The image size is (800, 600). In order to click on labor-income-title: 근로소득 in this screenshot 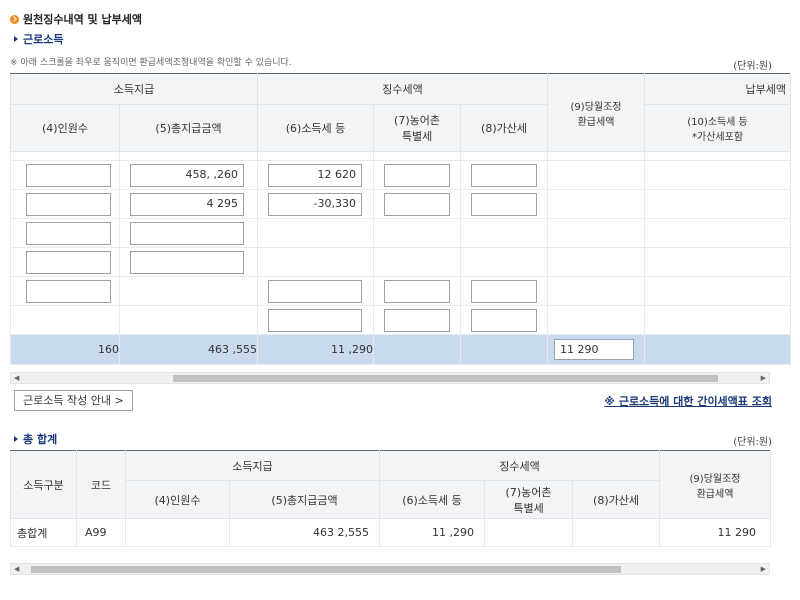, I will do `click(38, 39)`.